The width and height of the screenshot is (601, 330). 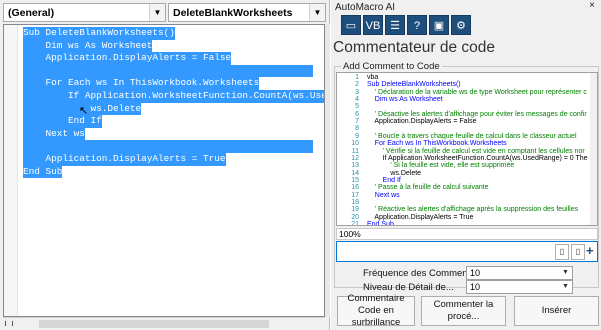 I want to click on view-toggle-icon, so click(x=9, y=323).